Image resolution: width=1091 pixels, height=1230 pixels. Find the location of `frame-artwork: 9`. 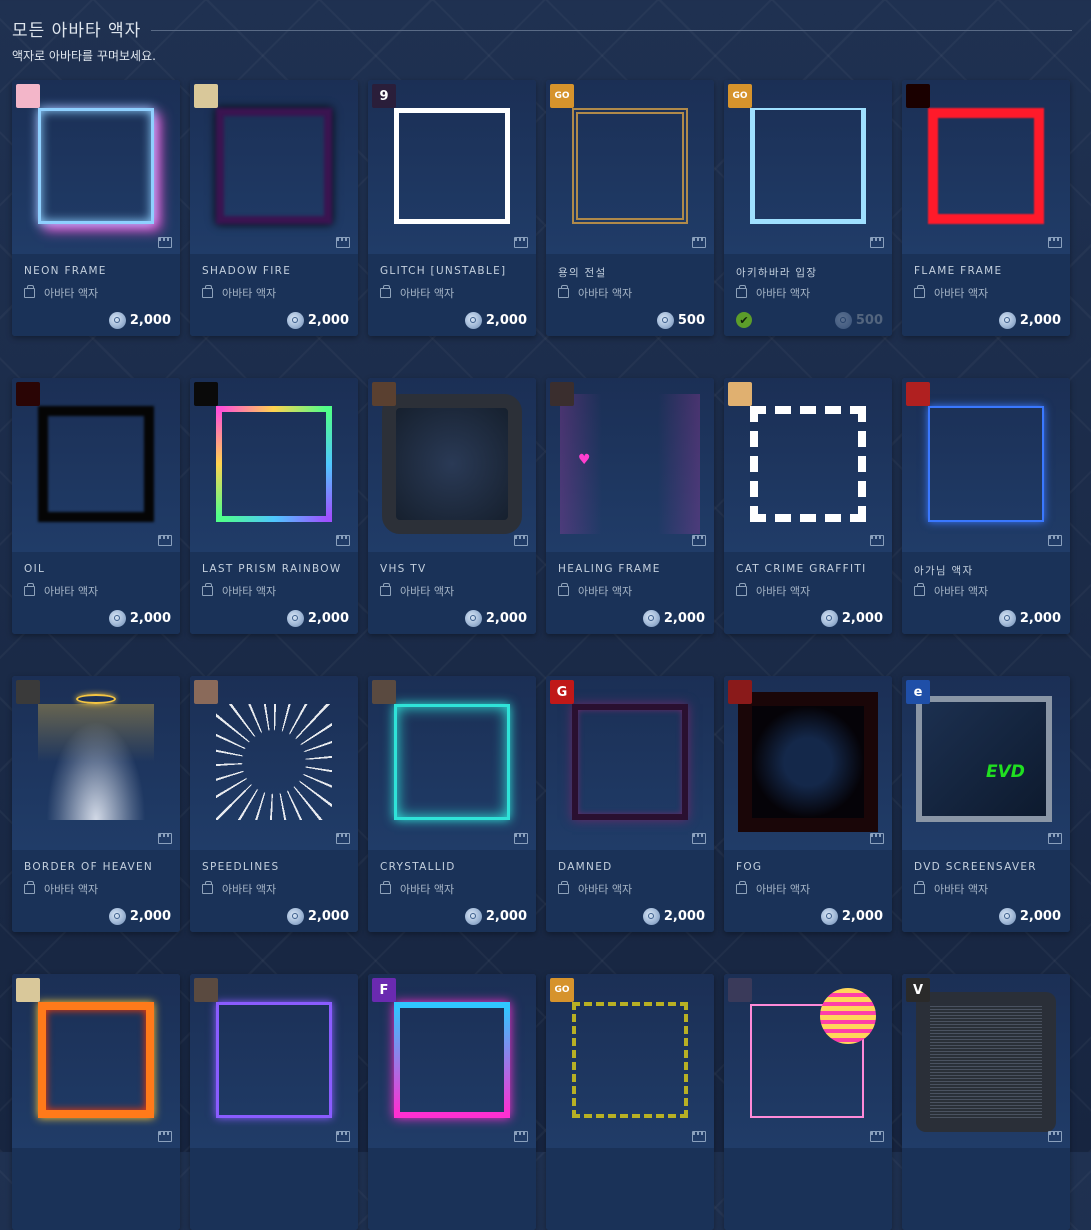

frame-artwork: 9 is located at coordinates (452, 167).